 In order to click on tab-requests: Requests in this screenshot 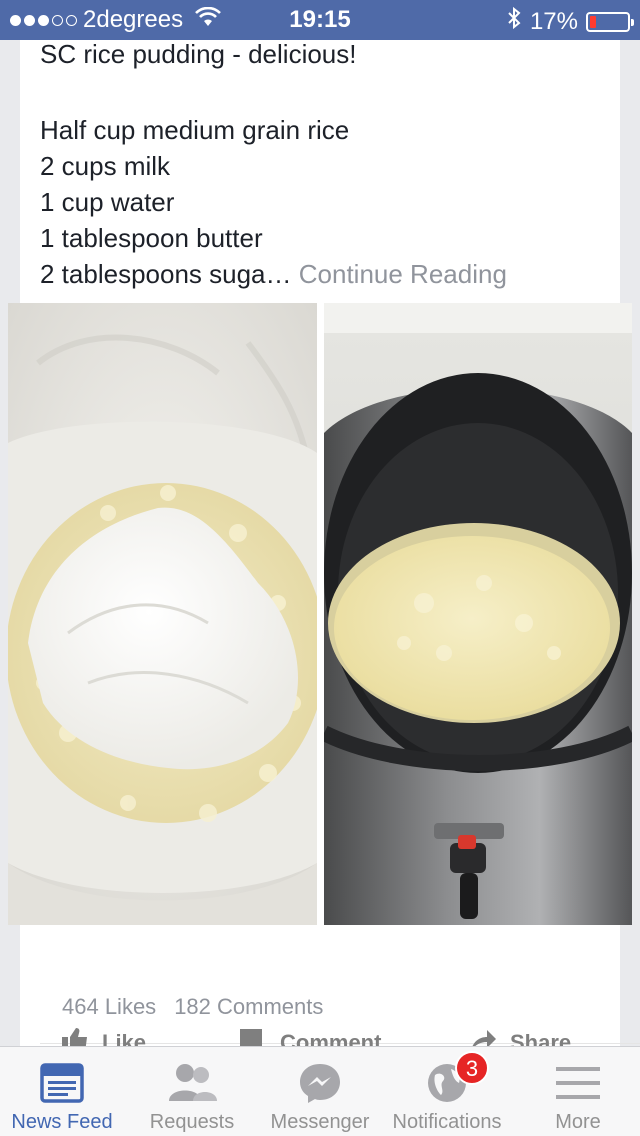, I will do `click(192, 1091)`.